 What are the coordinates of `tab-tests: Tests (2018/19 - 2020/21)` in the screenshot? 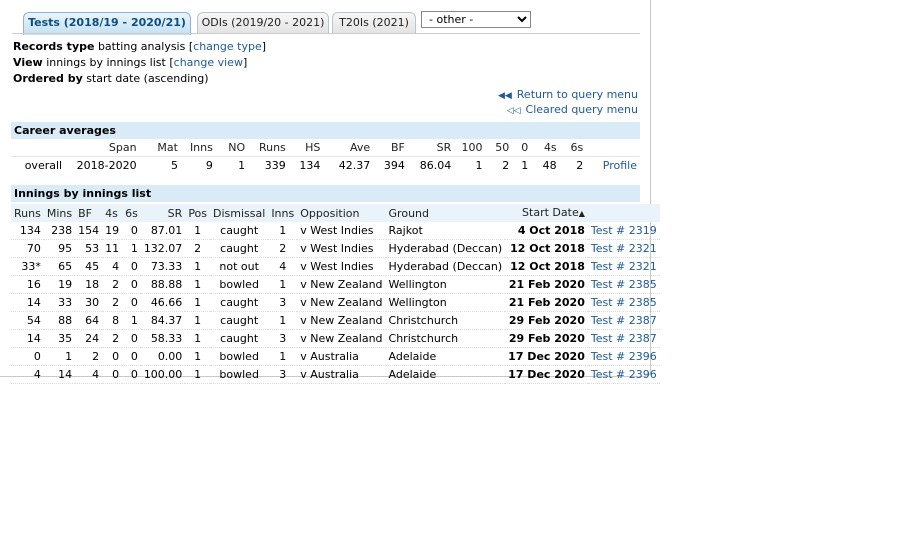 It's located at (107, 23).